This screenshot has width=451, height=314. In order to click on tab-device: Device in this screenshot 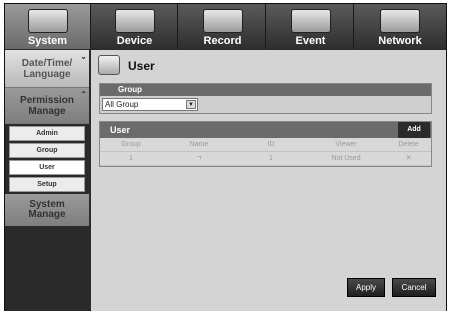, I will do `click(135, 26)`.